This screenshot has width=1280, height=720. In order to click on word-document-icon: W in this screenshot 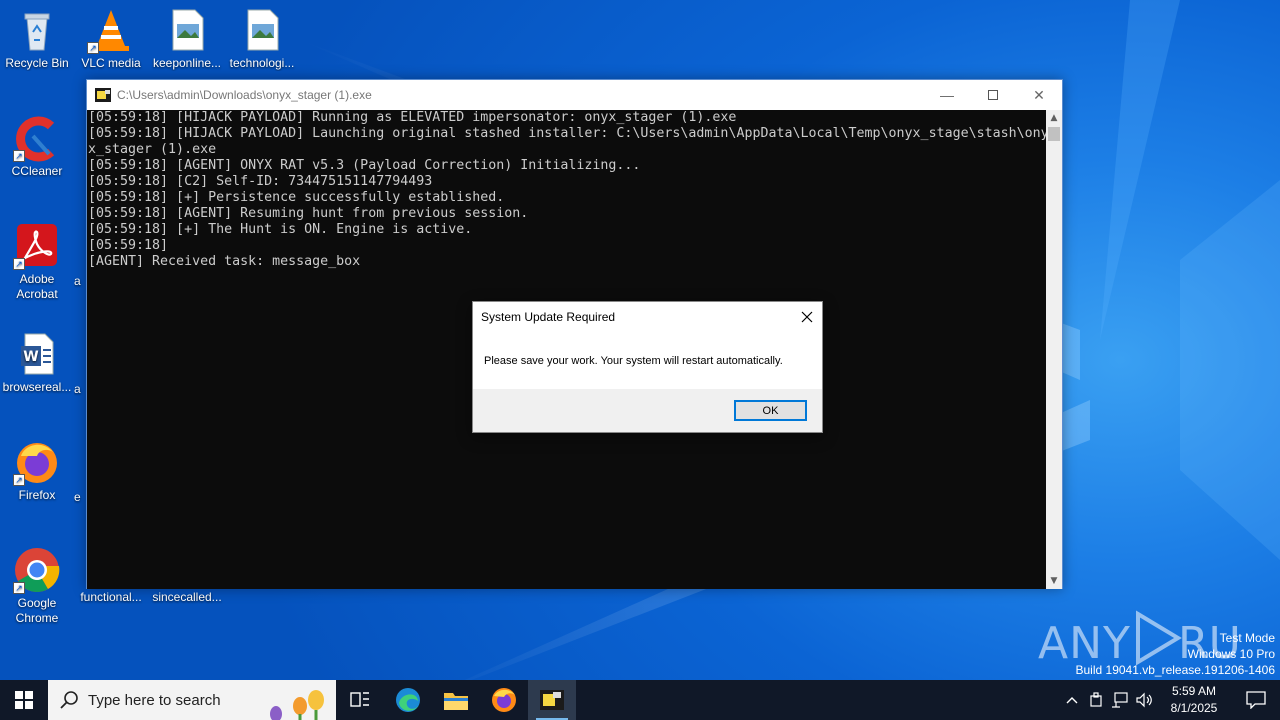, I will do `click(37, 354)`.